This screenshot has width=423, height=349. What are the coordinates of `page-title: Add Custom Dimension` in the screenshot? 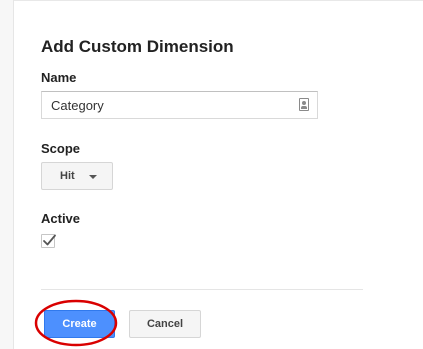 It's located at (137, 46).